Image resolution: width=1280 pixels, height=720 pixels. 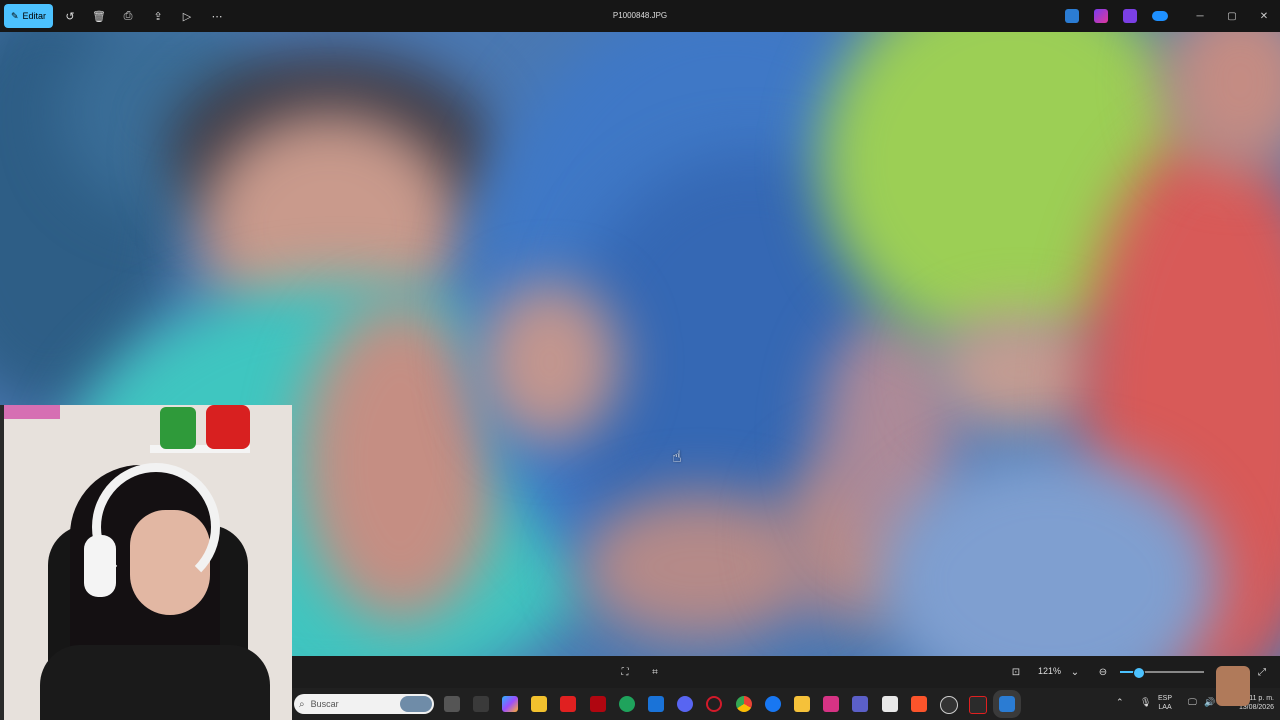 I want to click on onenote-icon, so click(x=831, y=704).